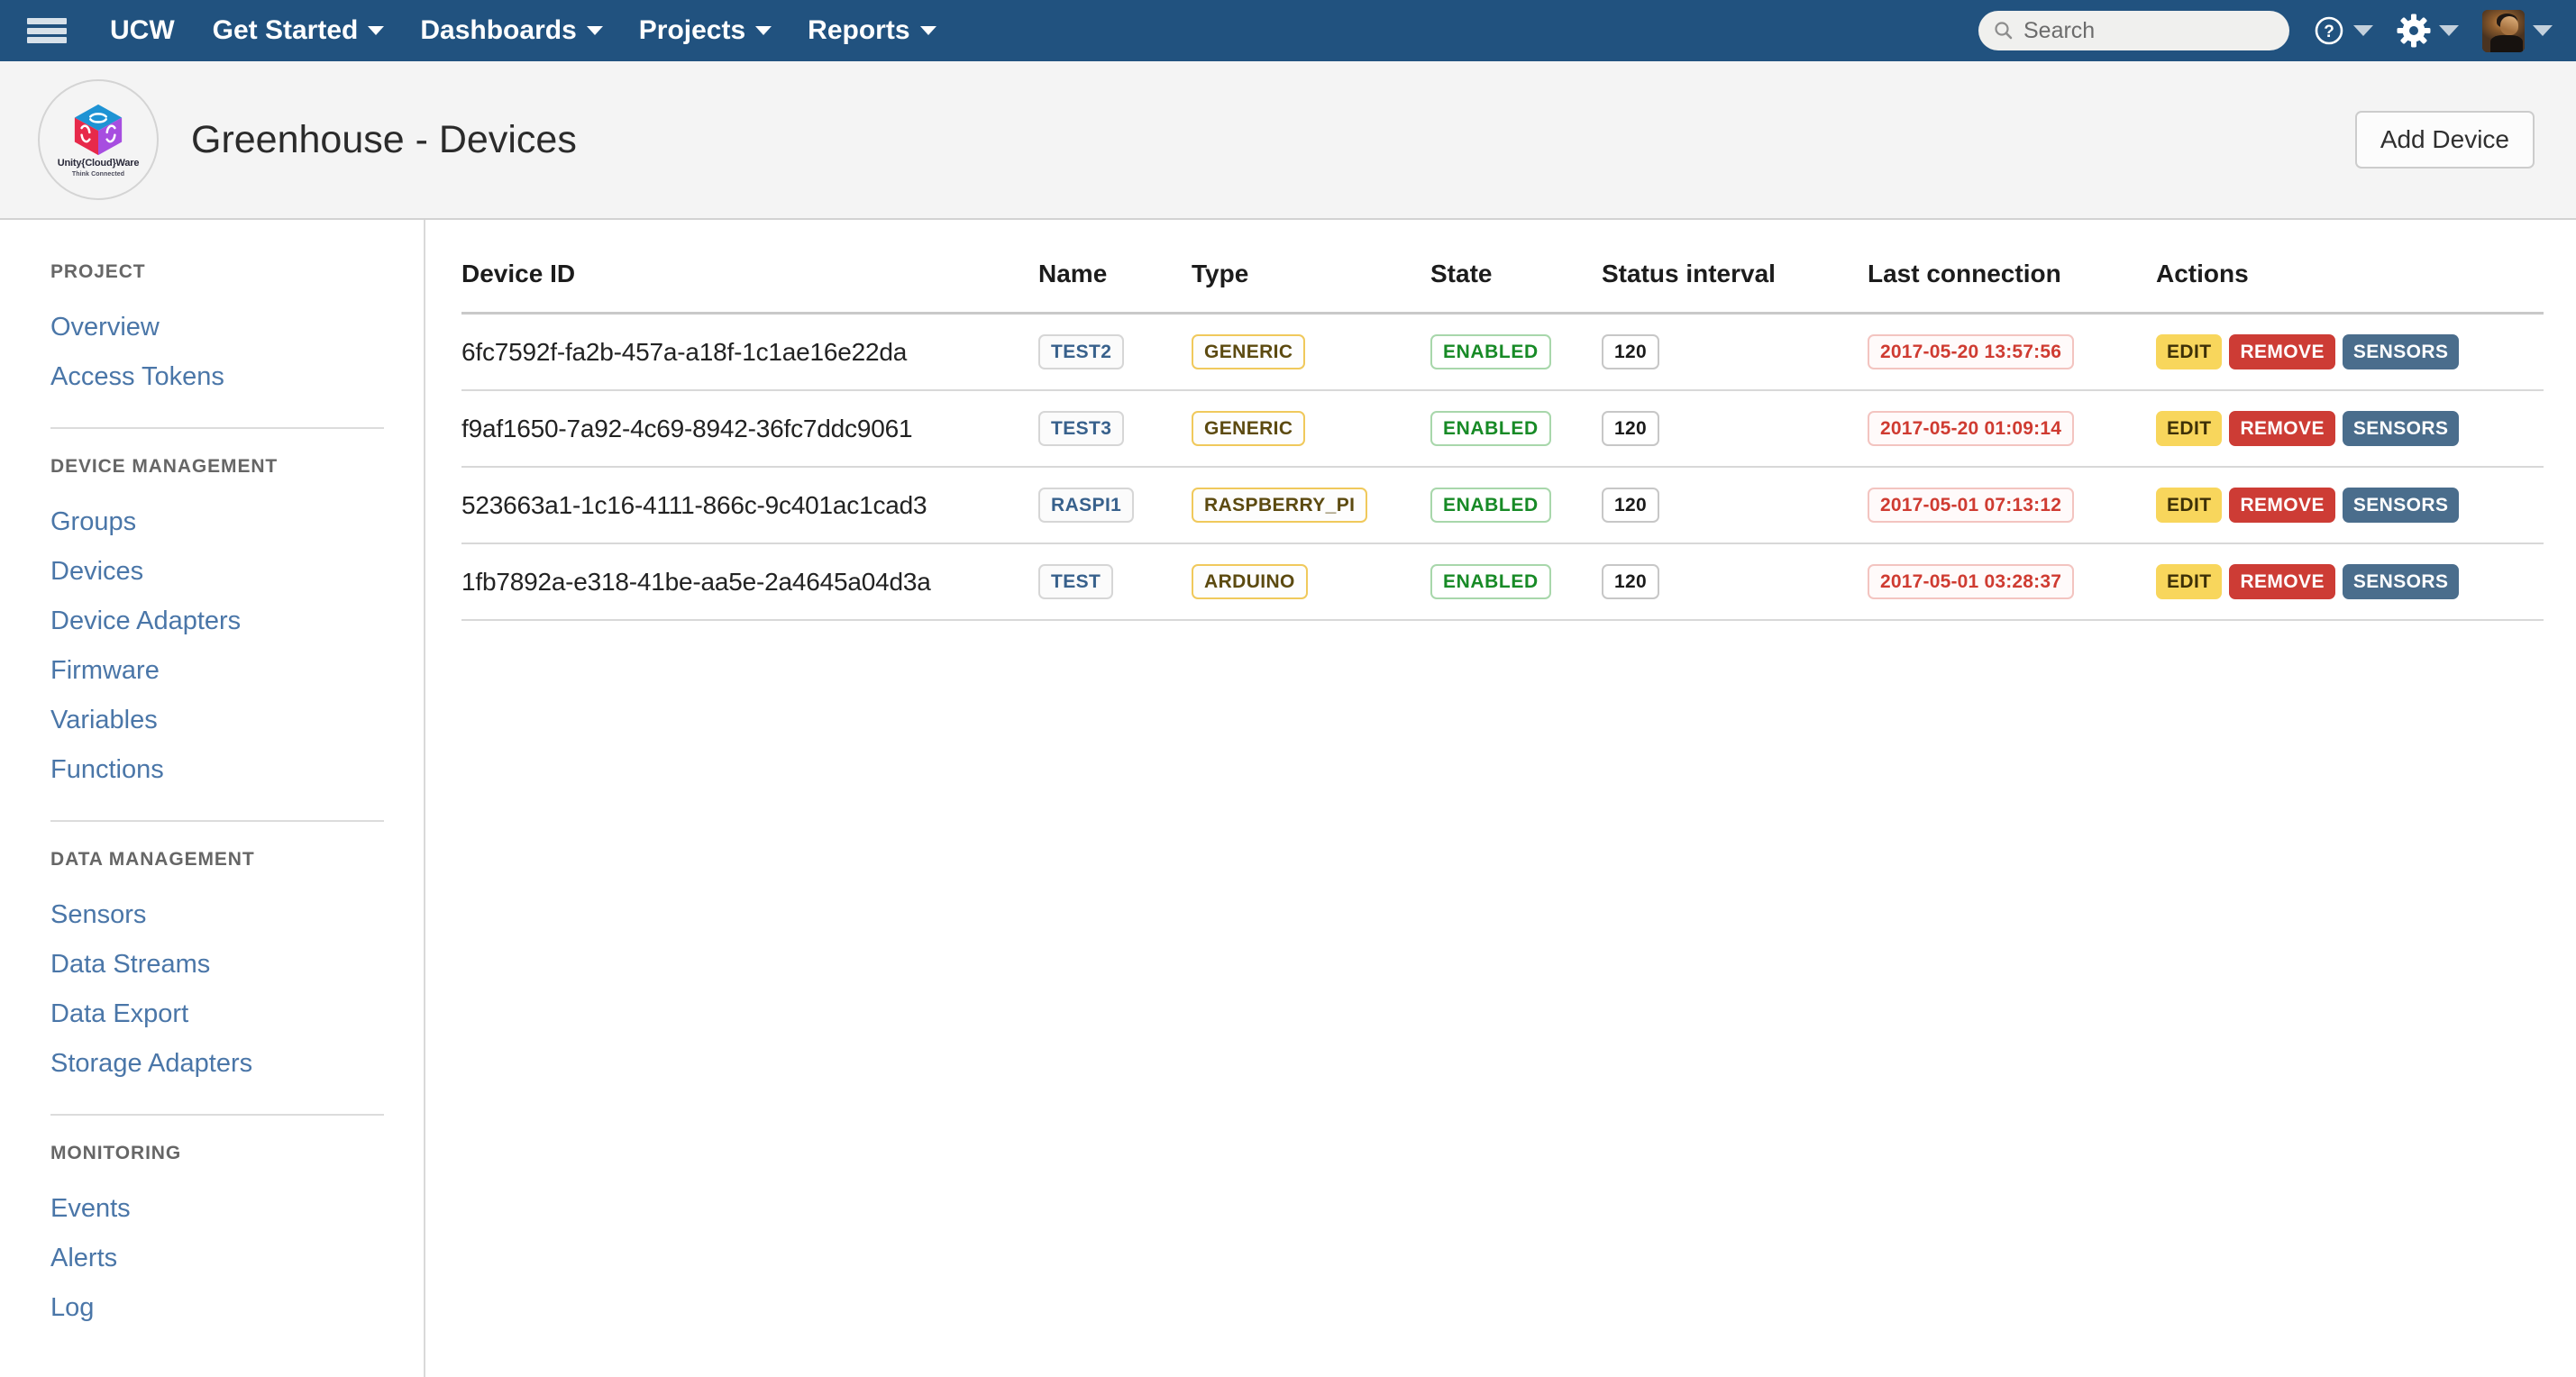 The width and height of the screenshot is (2576, 1377). Describe the element at coordinates (2150, 30) in the screenshot. I see `search-input` at that location.